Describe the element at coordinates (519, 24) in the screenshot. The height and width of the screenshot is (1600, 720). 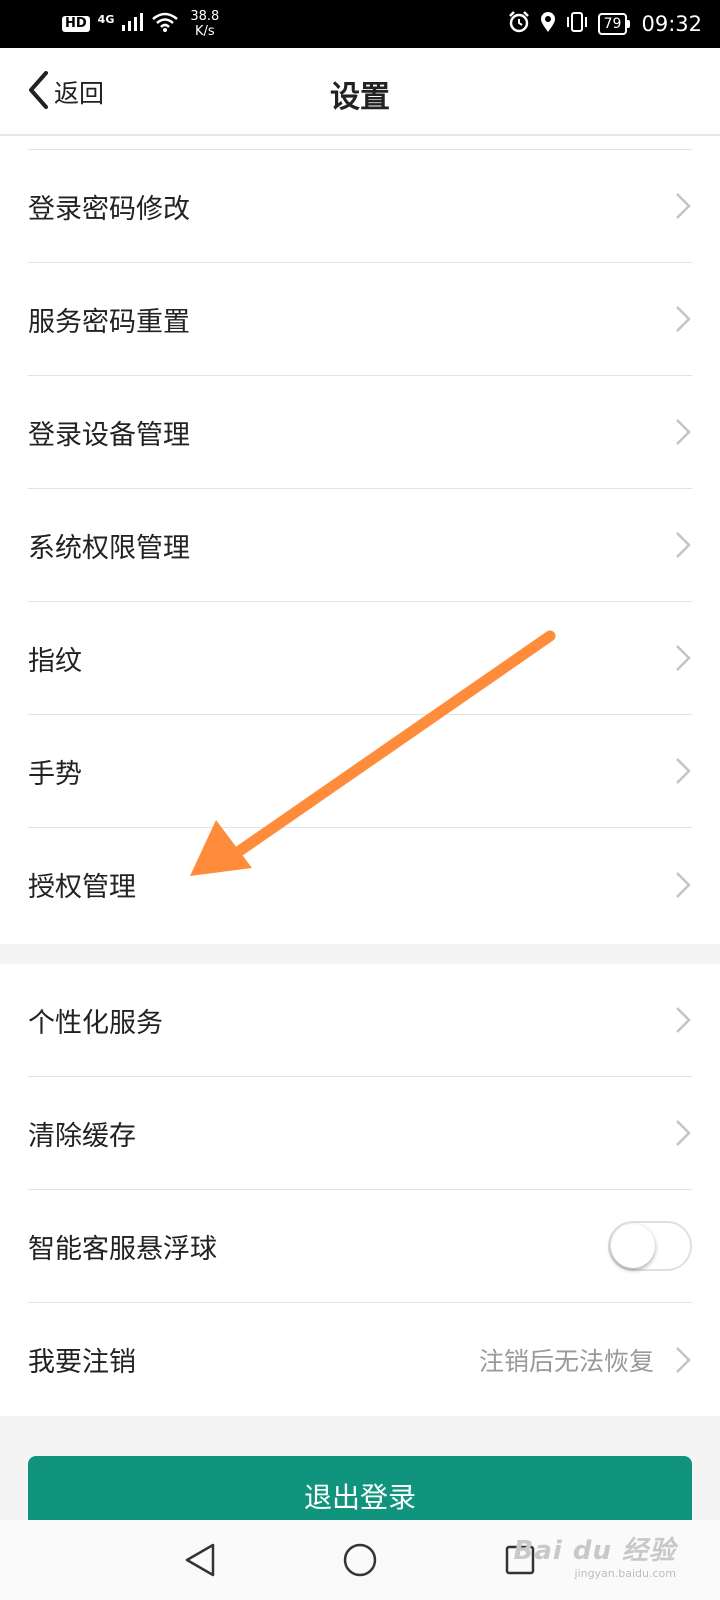
I see `alarm-icon` at that location.